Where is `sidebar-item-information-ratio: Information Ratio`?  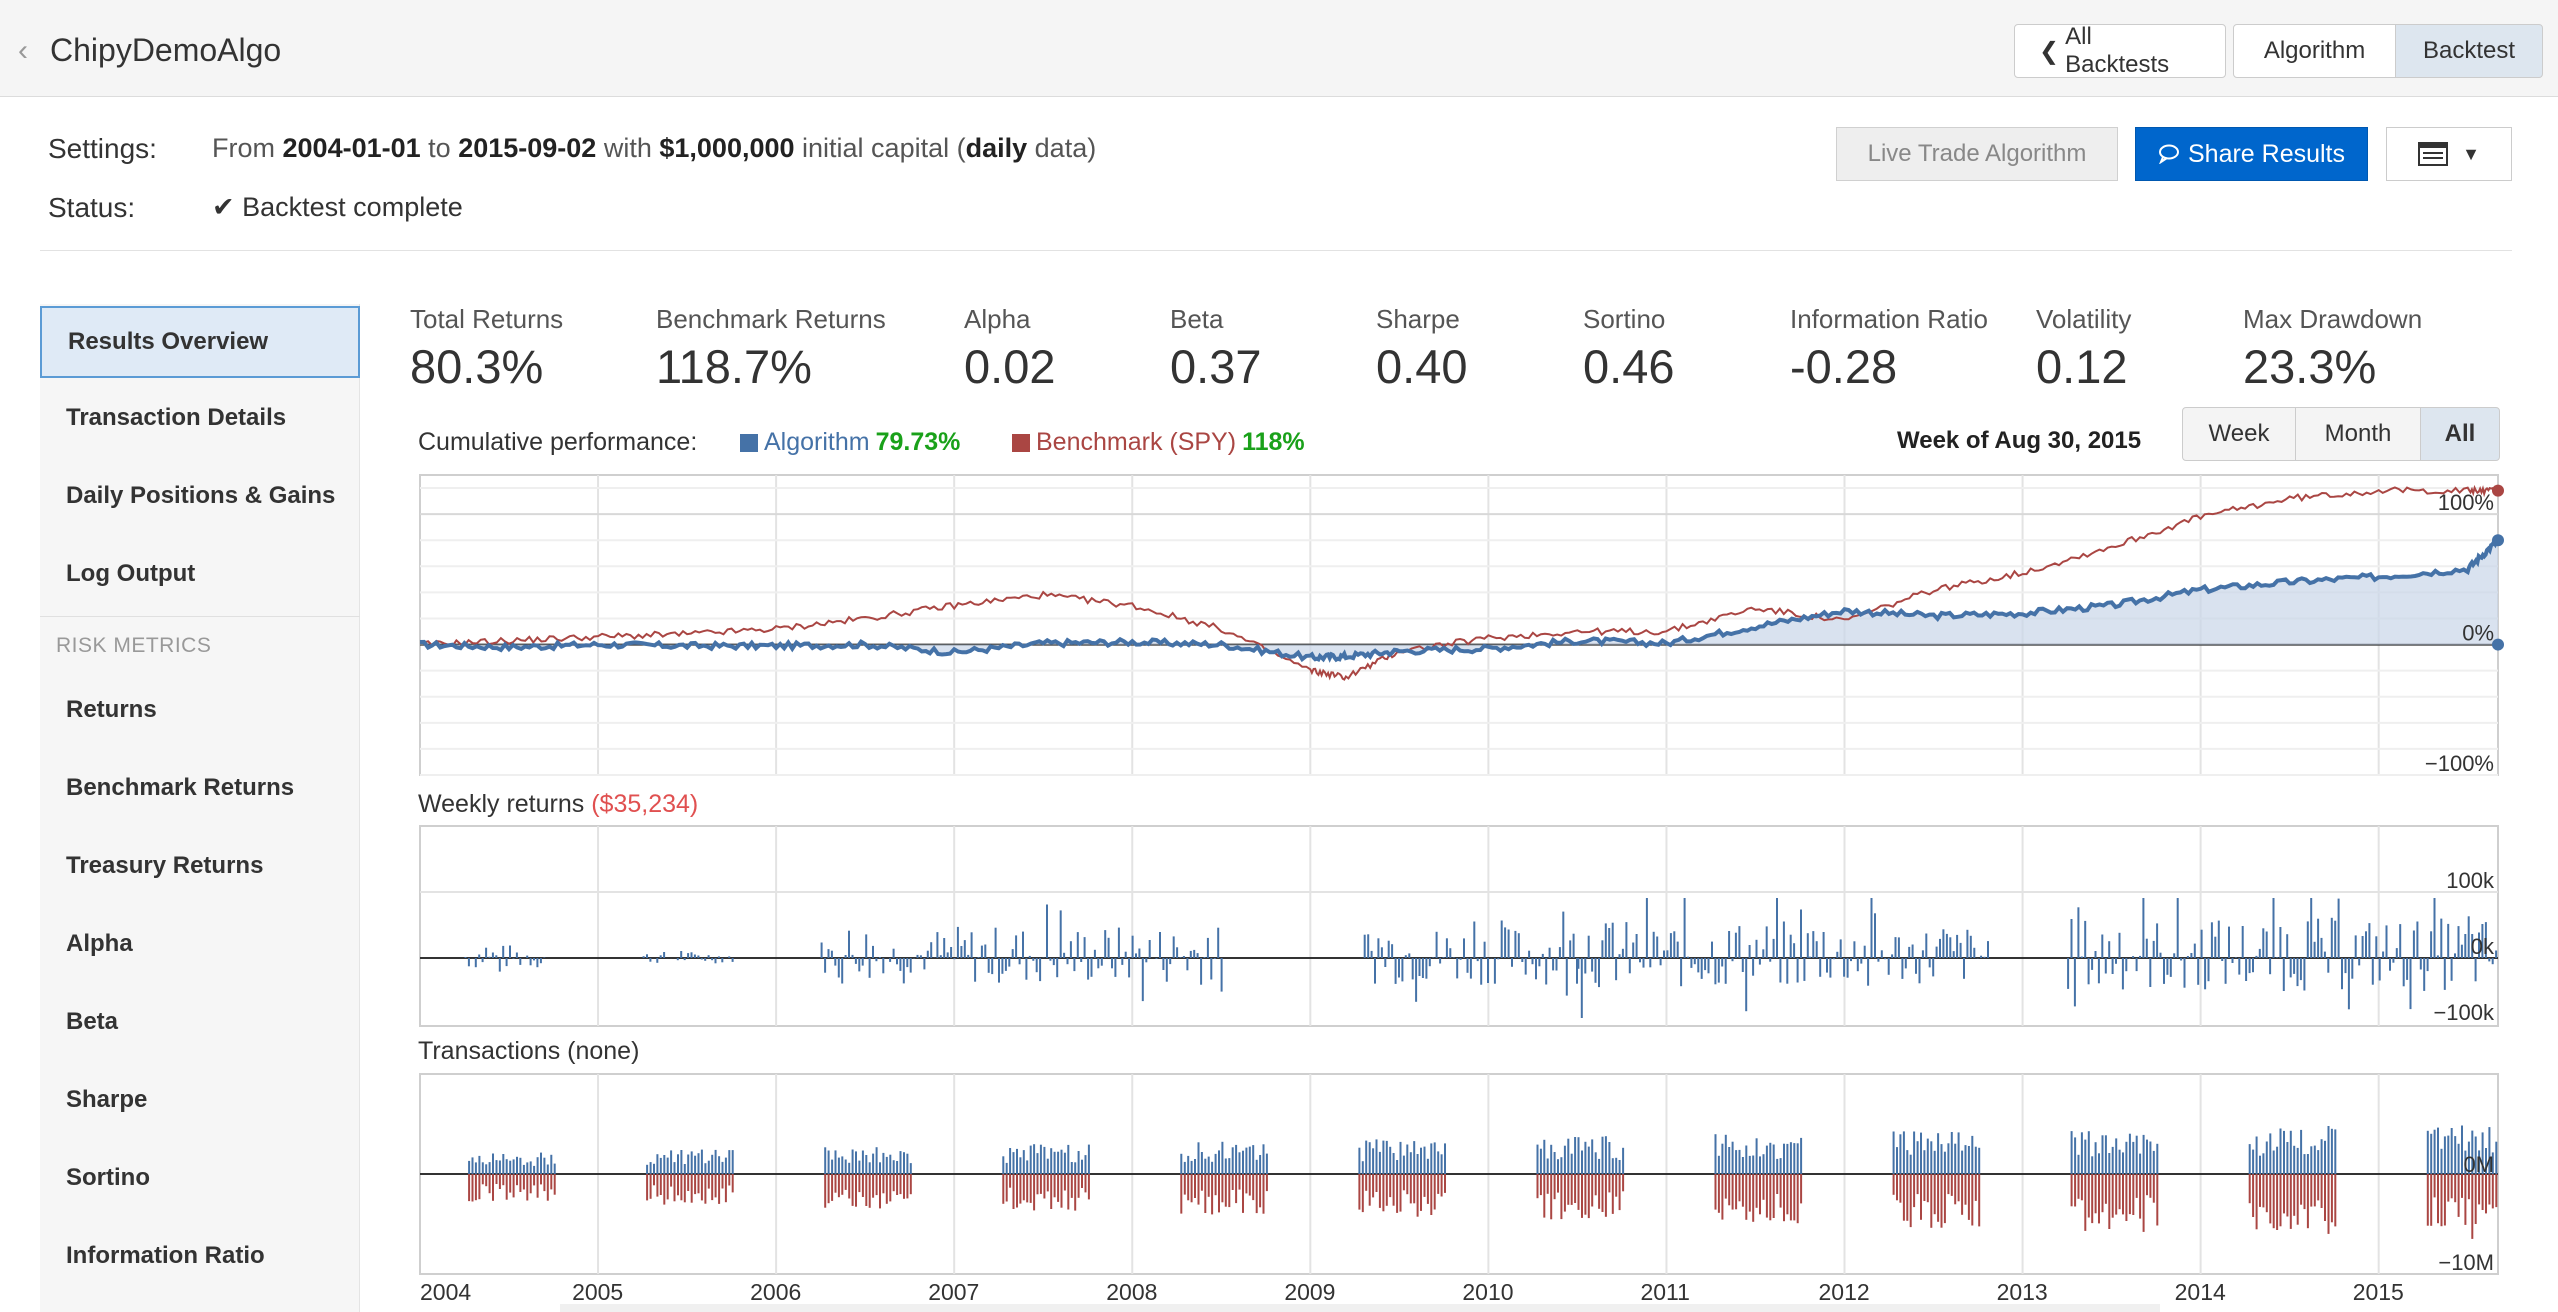
sidebar-item-information-ratio: Information Ratio is located at coordinates (200, 1256).